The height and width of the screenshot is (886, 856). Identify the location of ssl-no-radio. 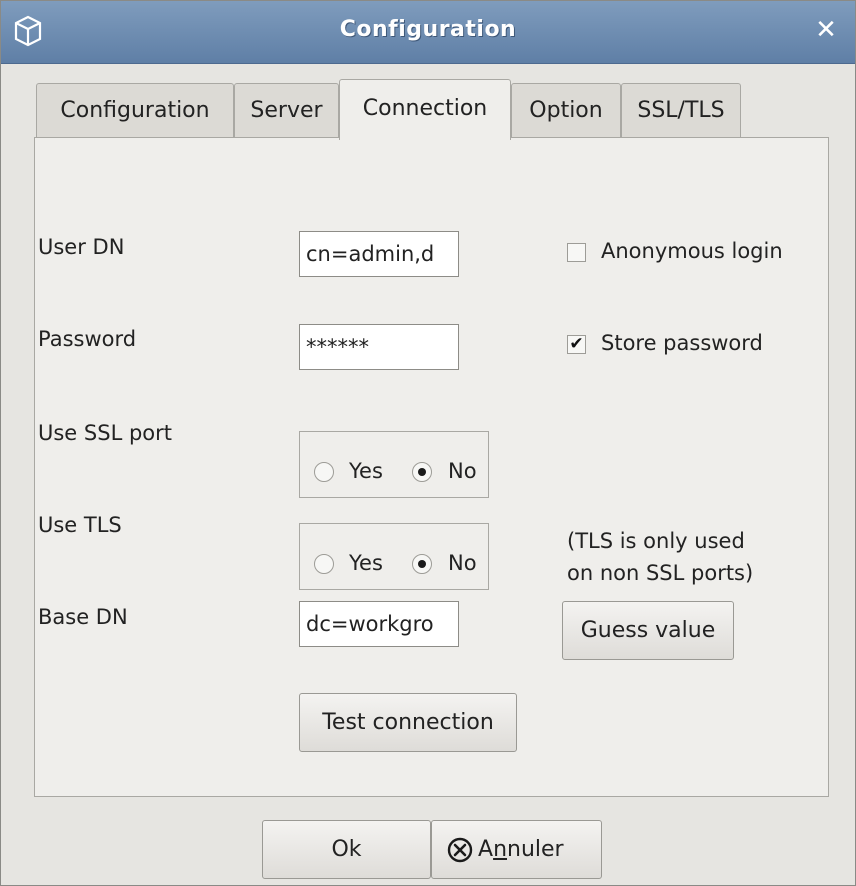
(422, 472).